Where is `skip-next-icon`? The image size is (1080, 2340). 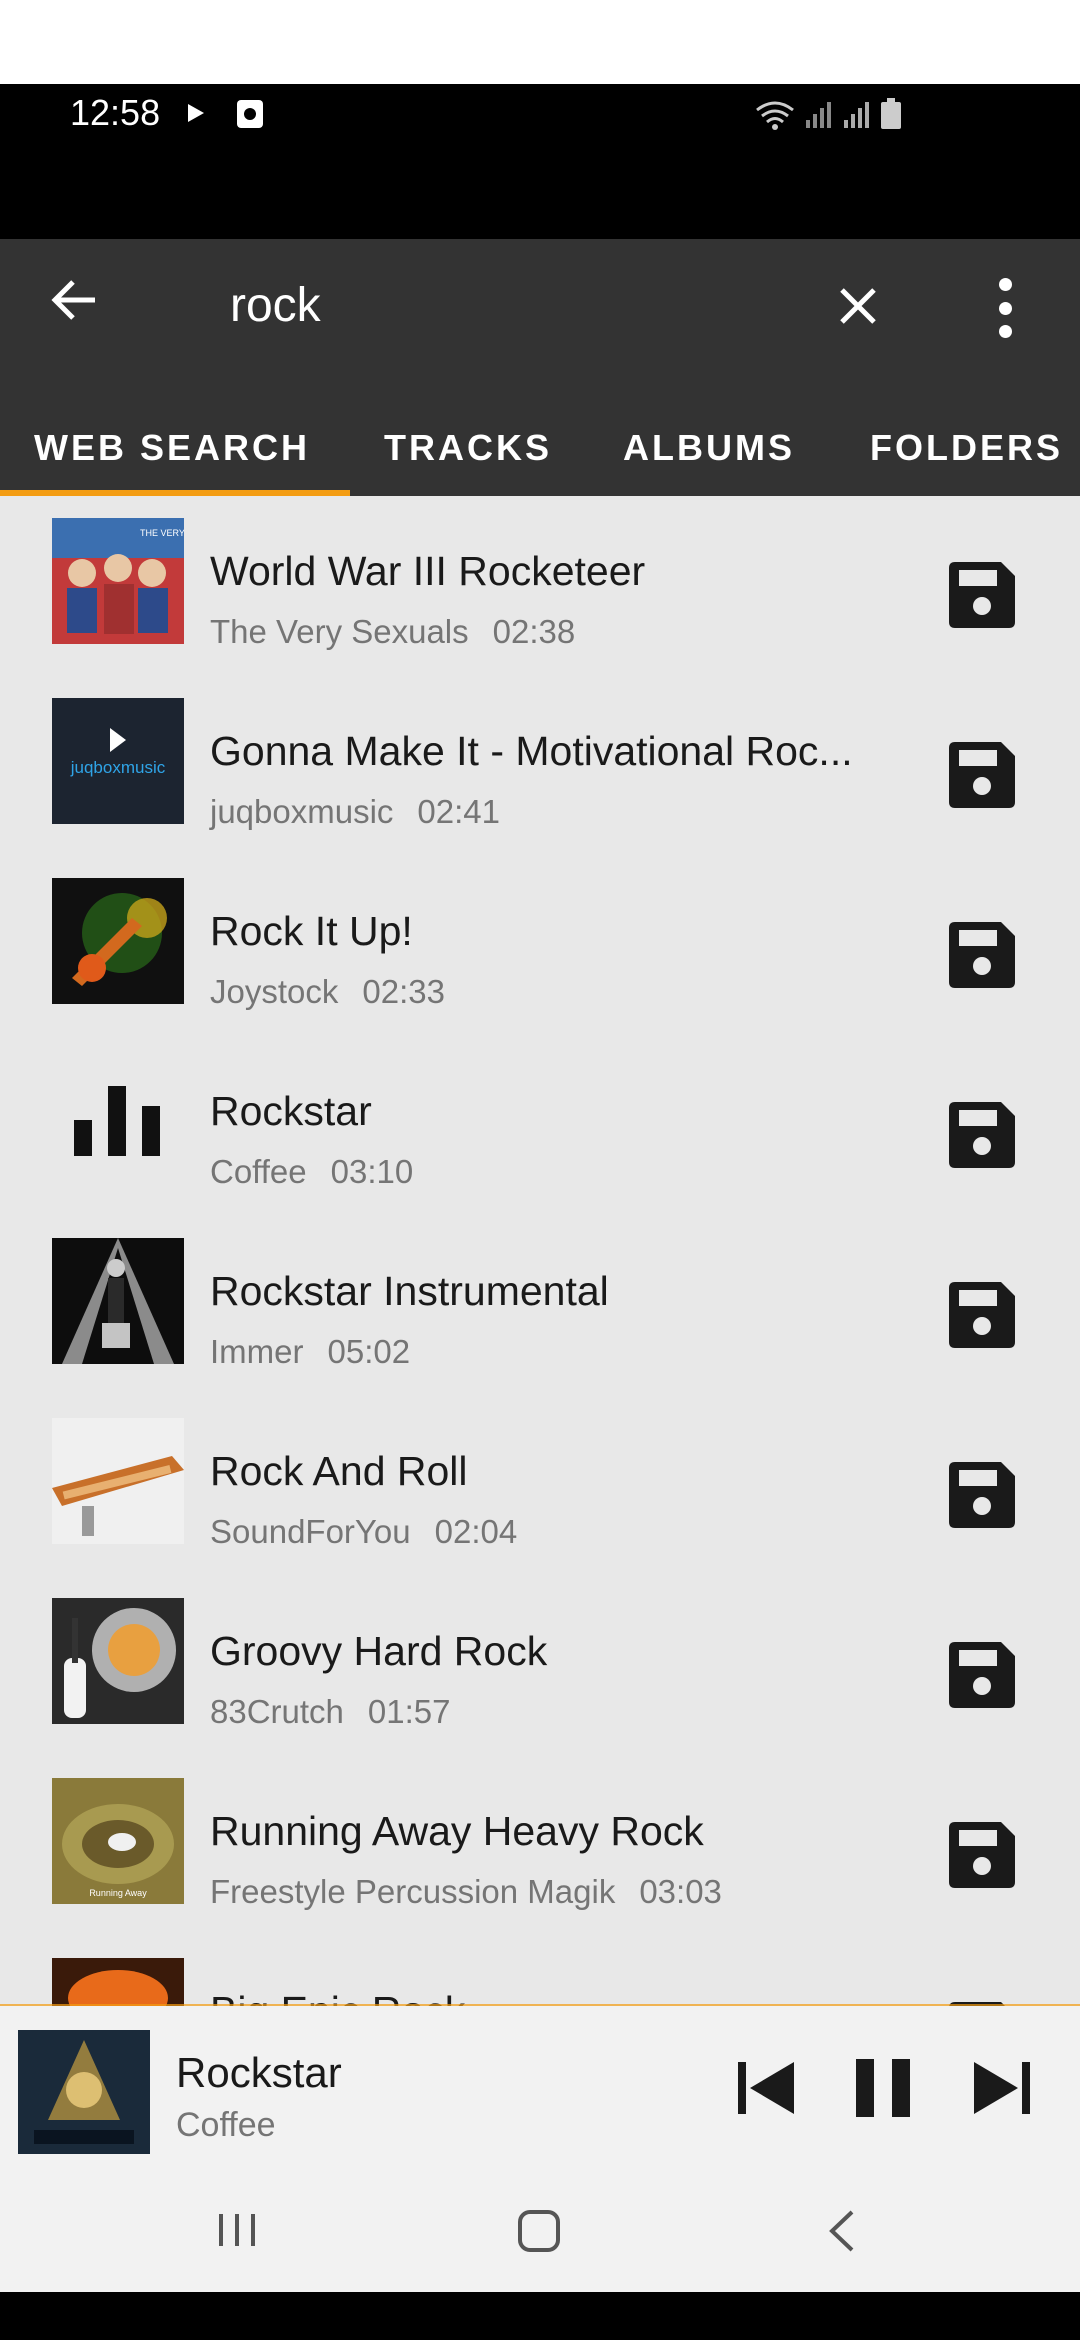
skip-next-icon is located at coordinates (1002, 2088).